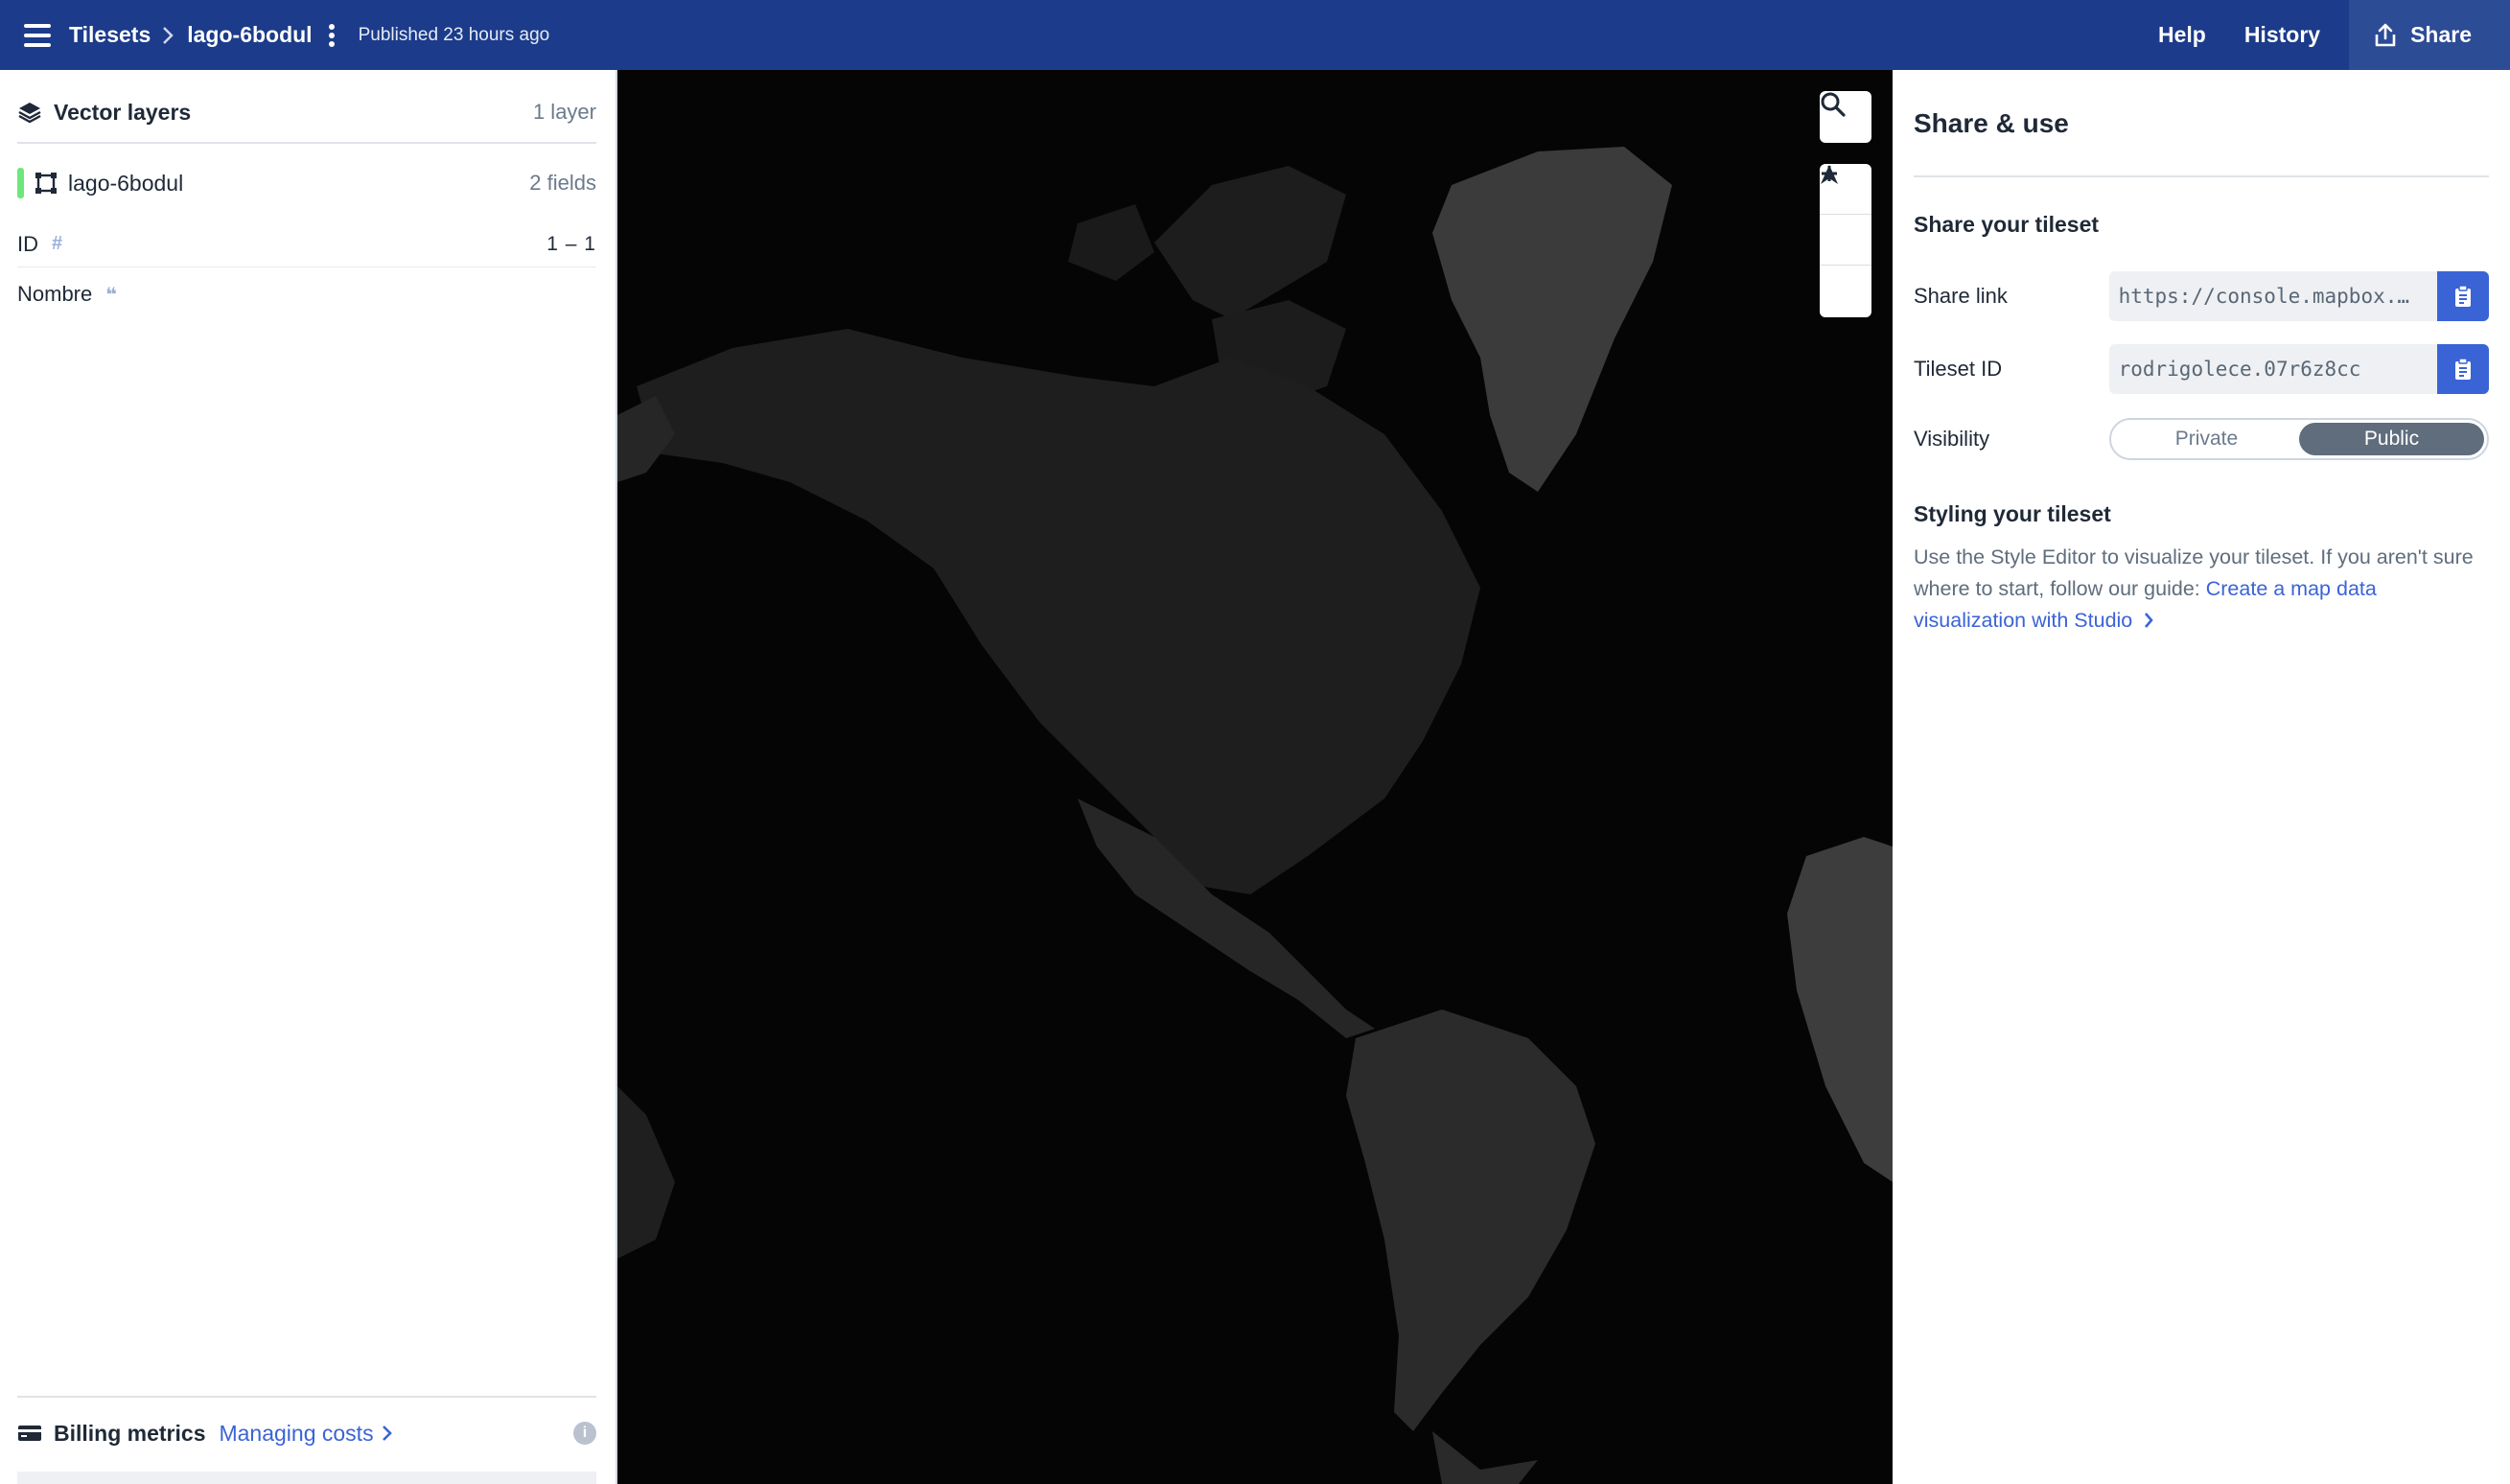 The width and height of the screenshot is (2510, 1484). What do you see at coordinates (29, 113) in the screenshot?
I see `layers-icon` at bounding box center [29, 113].